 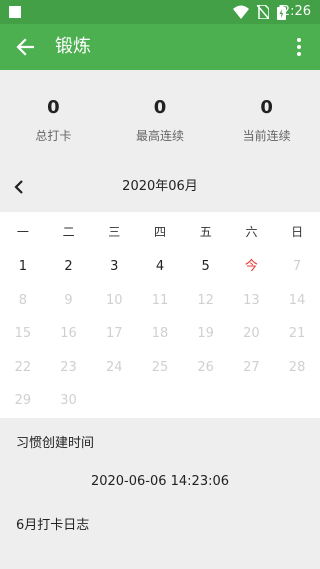 What do you see at coordinates (15, 12) in the screenshot?
I see `notification-icon` at bounding box center [15, 12].